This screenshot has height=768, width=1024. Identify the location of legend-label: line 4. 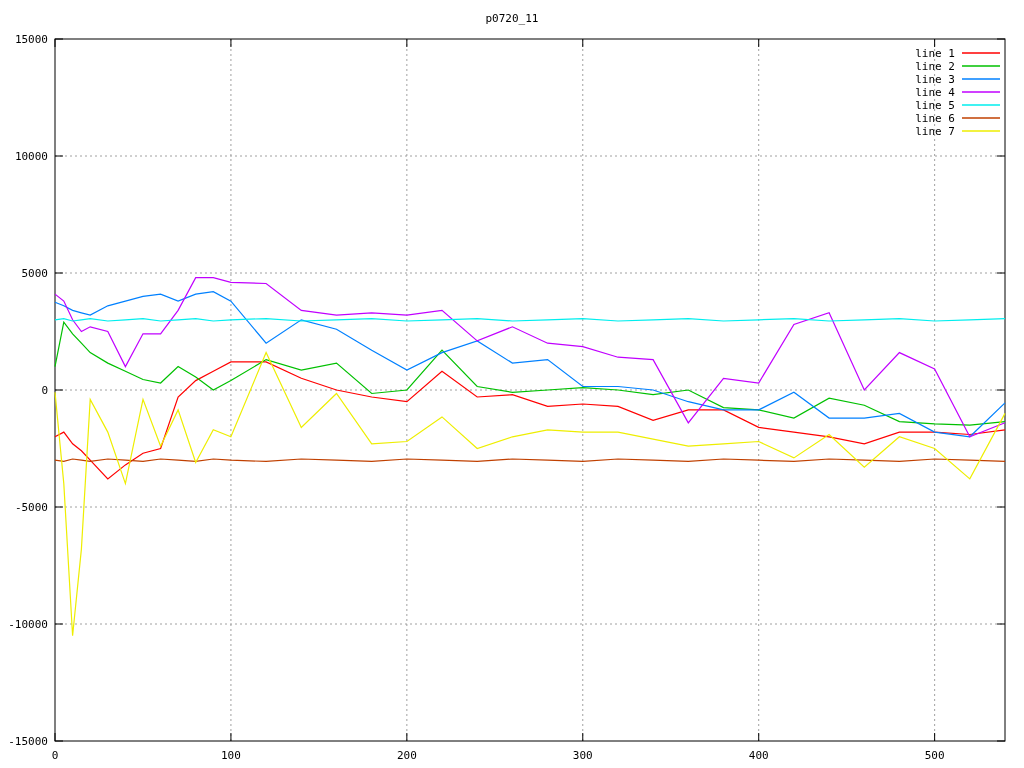
(935, 92).